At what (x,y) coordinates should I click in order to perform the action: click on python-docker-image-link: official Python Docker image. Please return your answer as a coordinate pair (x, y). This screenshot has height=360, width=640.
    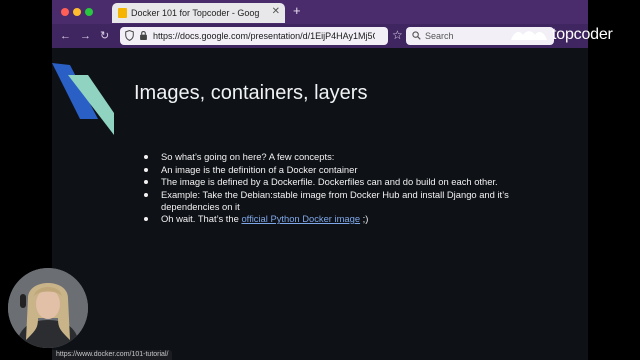
    Looking at the image, I should click on (300, 218).